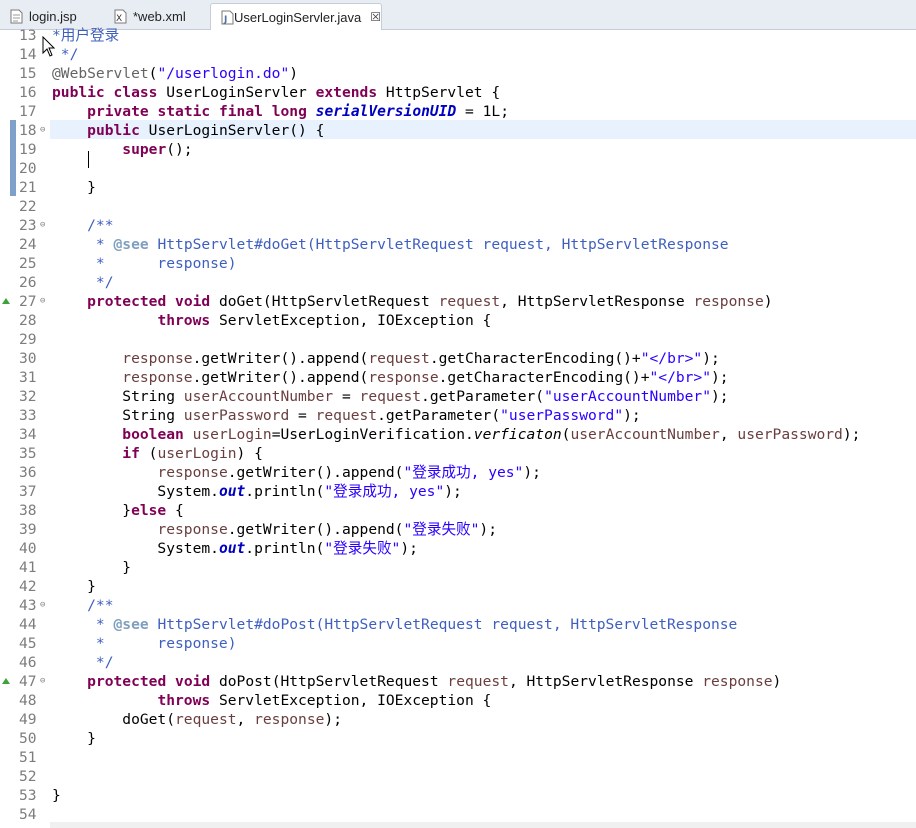 Image resolution: width=916 pixels, height=828 pixels. What do you see at coordinates (399, 358) in the screenshot?
I see `code-token: request` at bounding box center [399, 358].